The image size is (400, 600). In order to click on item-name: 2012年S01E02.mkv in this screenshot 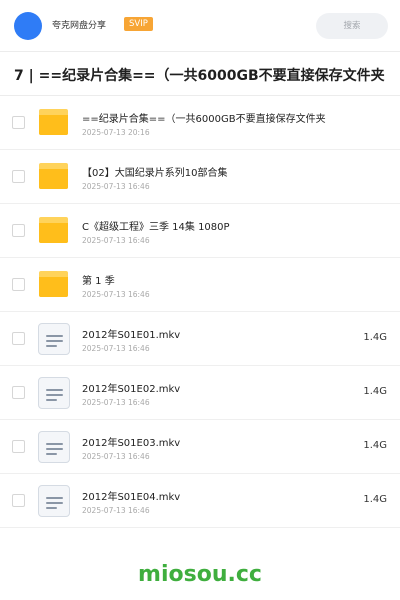, I will do `click(131, 389)`.